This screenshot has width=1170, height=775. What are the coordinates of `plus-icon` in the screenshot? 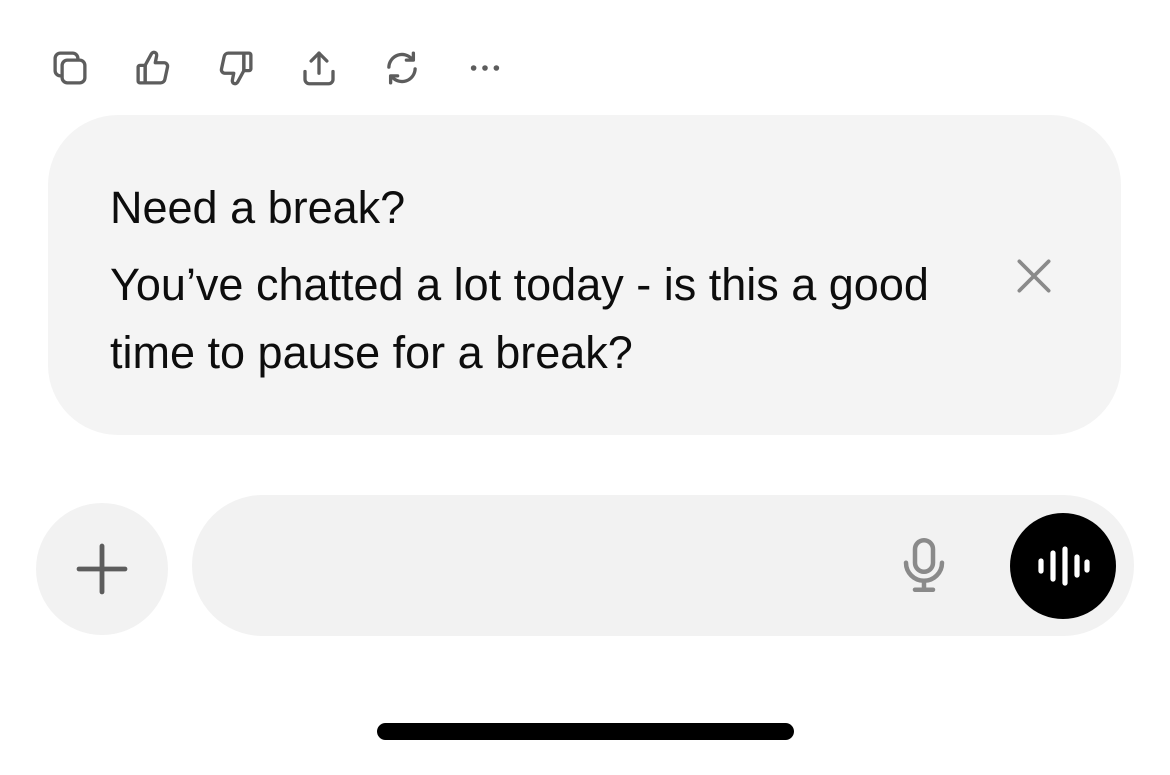 It's located at (102, 569).